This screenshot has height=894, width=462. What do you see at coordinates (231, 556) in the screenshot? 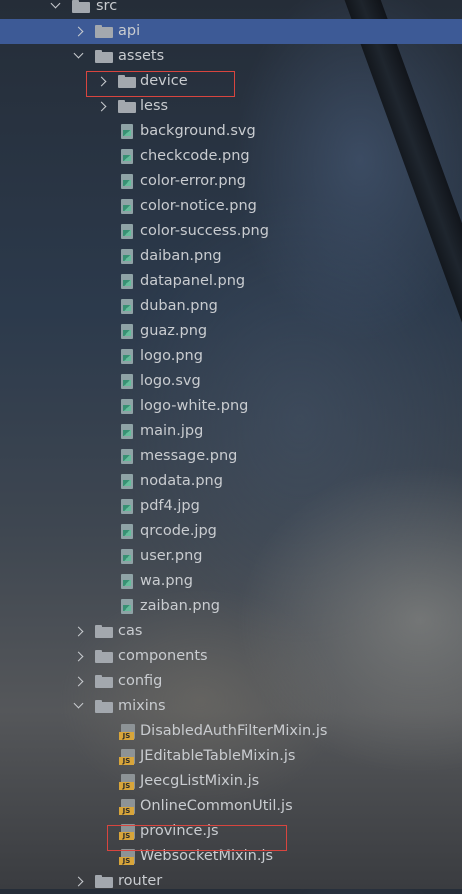
I see `tree-file: user.png` at bounding box center [231, 556].